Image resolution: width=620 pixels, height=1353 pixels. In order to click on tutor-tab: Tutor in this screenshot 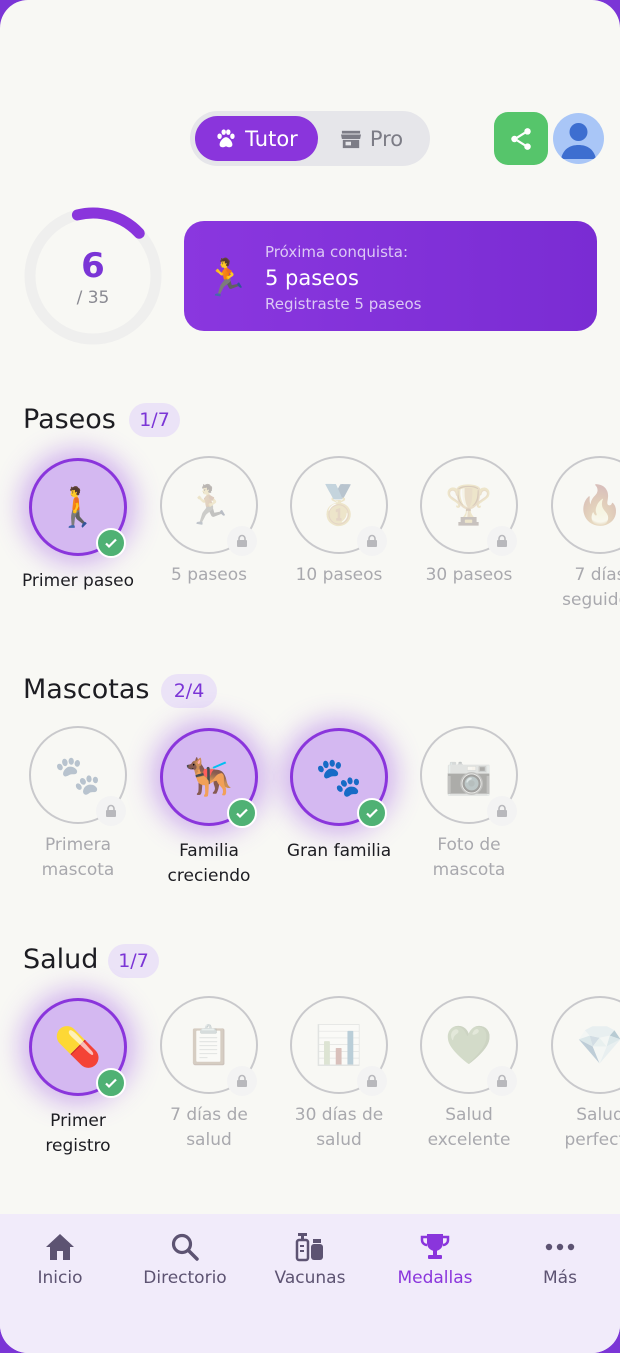, I will do `click(256, 138)`.